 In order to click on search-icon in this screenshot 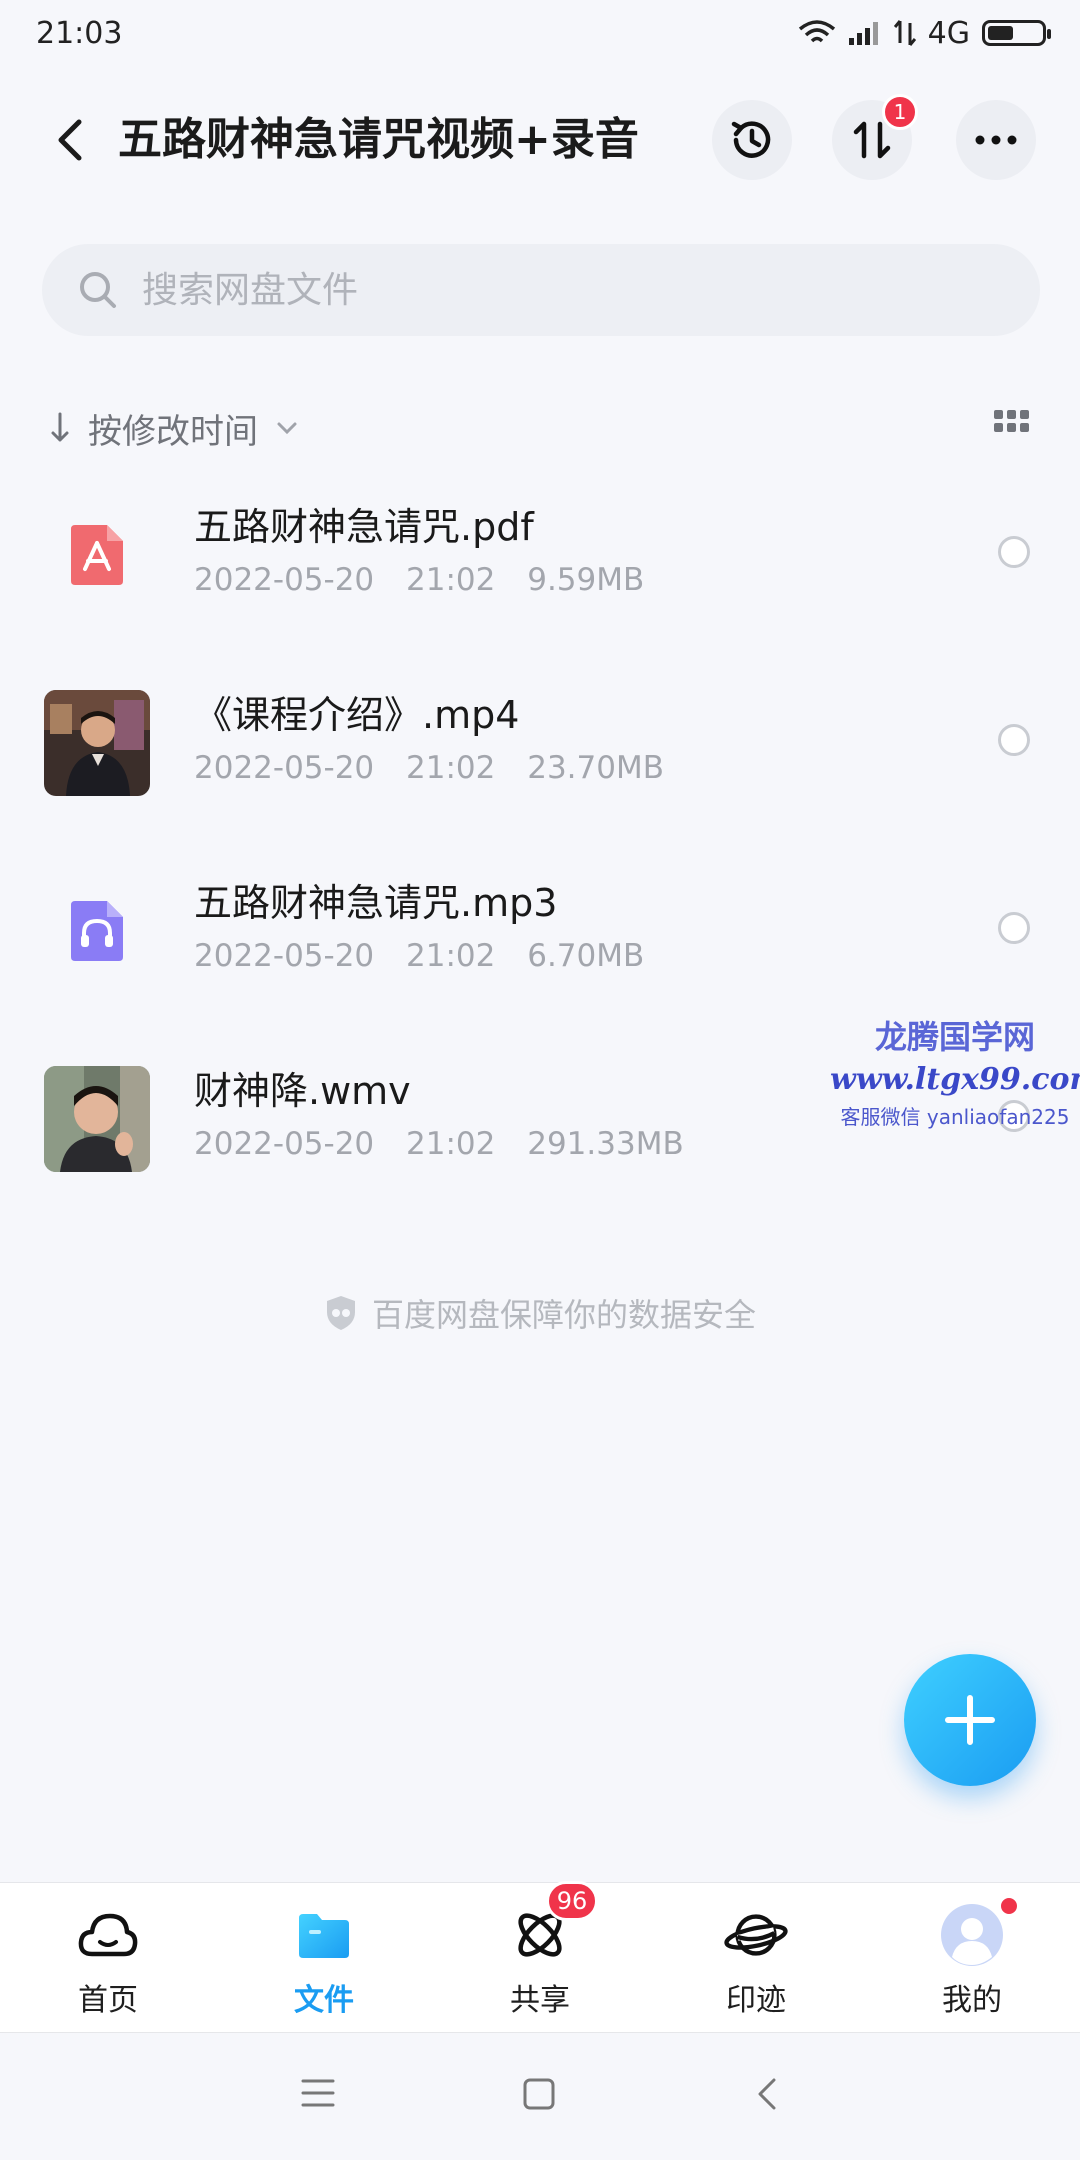, I will do `click(98, 290)`.